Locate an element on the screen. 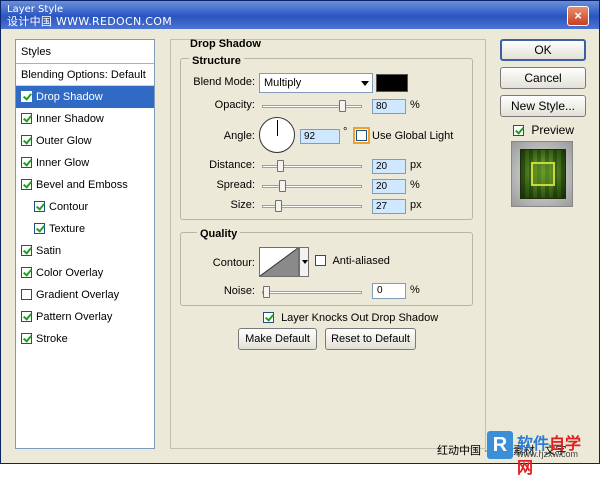  spread-input: 20 is located at coordinates (389, 186).